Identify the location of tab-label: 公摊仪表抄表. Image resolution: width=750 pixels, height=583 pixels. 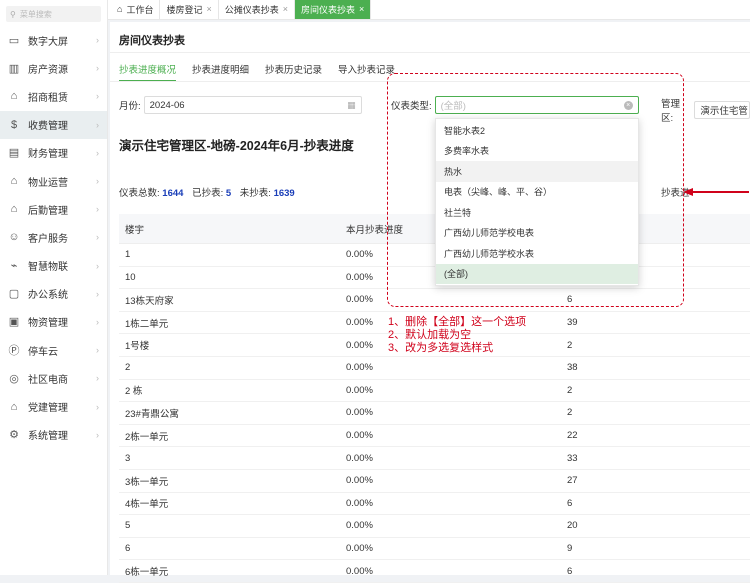
(251, 9).